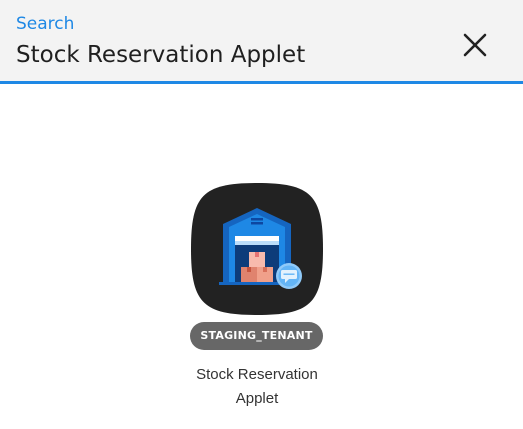 The image size is (523, 429). I want to click on app-name-line-1: Stock Reservation, so click(257, 374).